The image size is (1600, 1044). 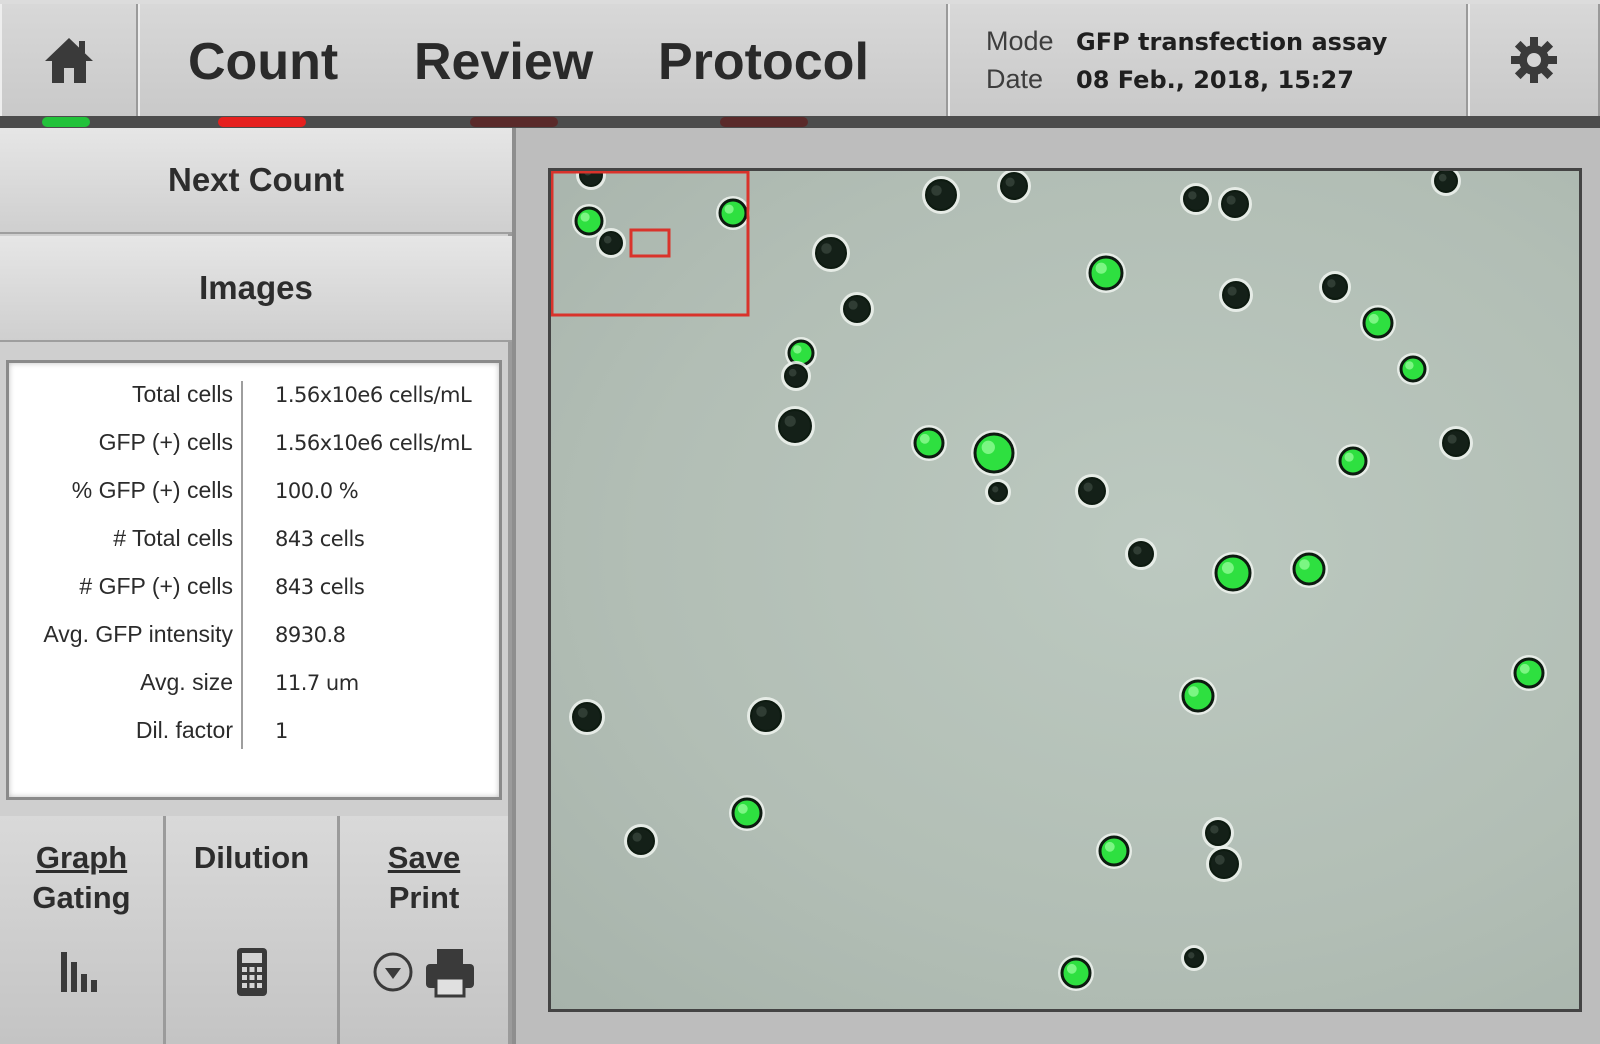 I want to click on home-button, so click(x=69, y=60).